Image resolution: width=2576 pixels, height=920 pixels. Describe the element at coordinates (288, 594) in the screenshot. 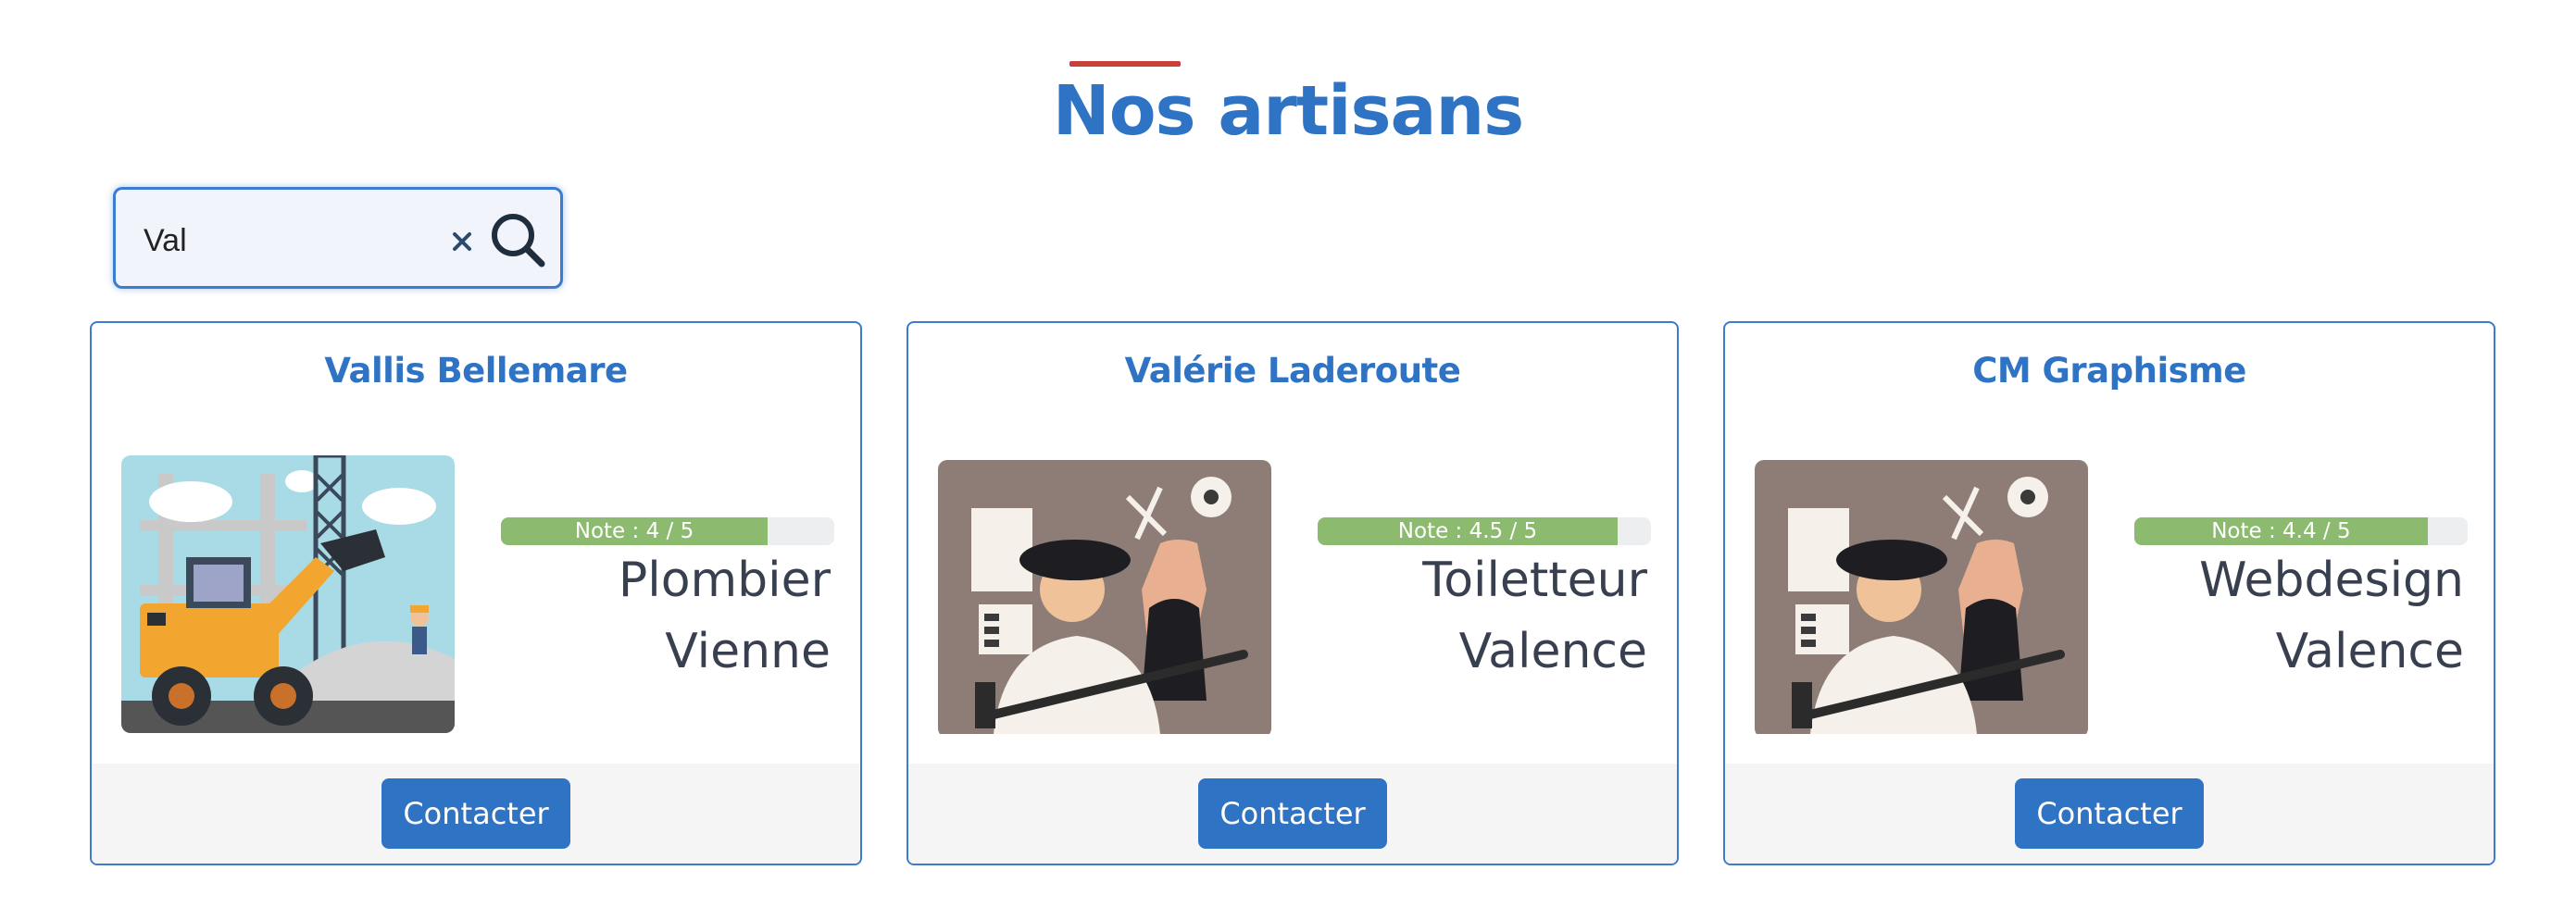

I see `construction-loader-illustration` at that location.